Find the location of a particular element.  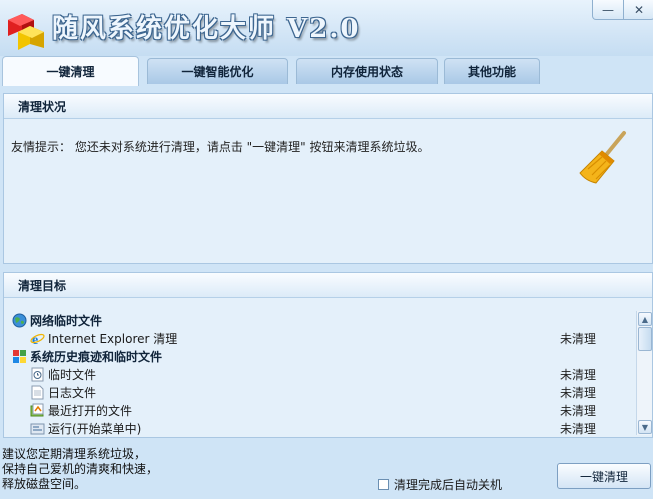

tab-one-click-clean: 一键清理 is located at coordinates (70, 71).